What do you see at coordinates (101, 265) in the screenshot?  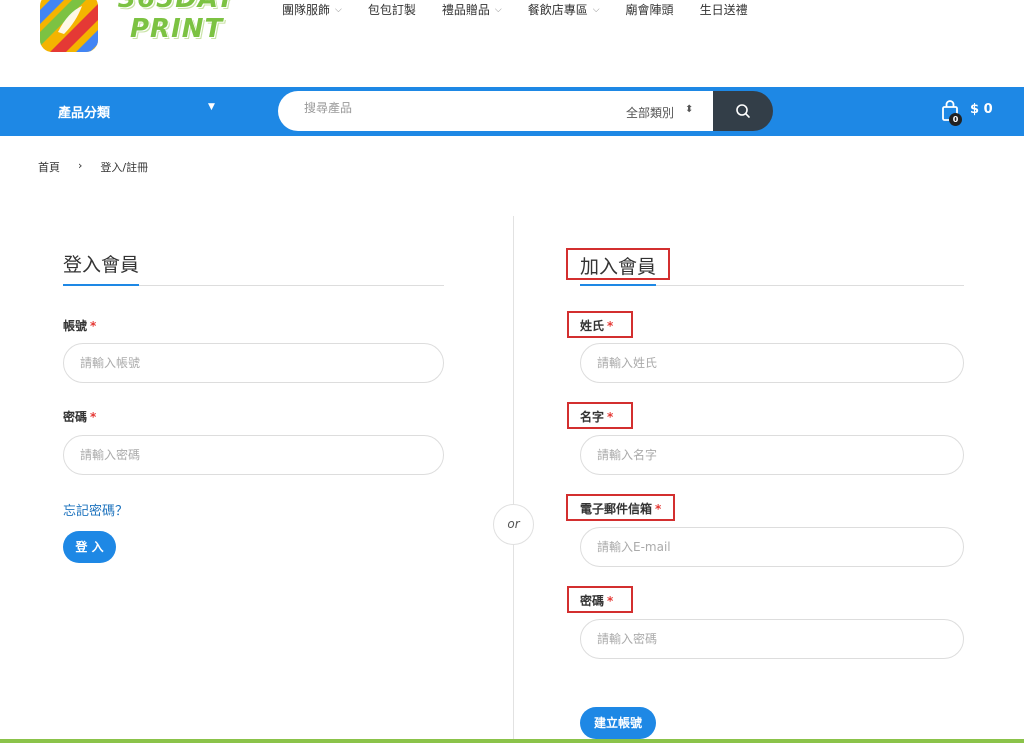 I see `login-title: 登入會員` at bounding box center [101, 265].